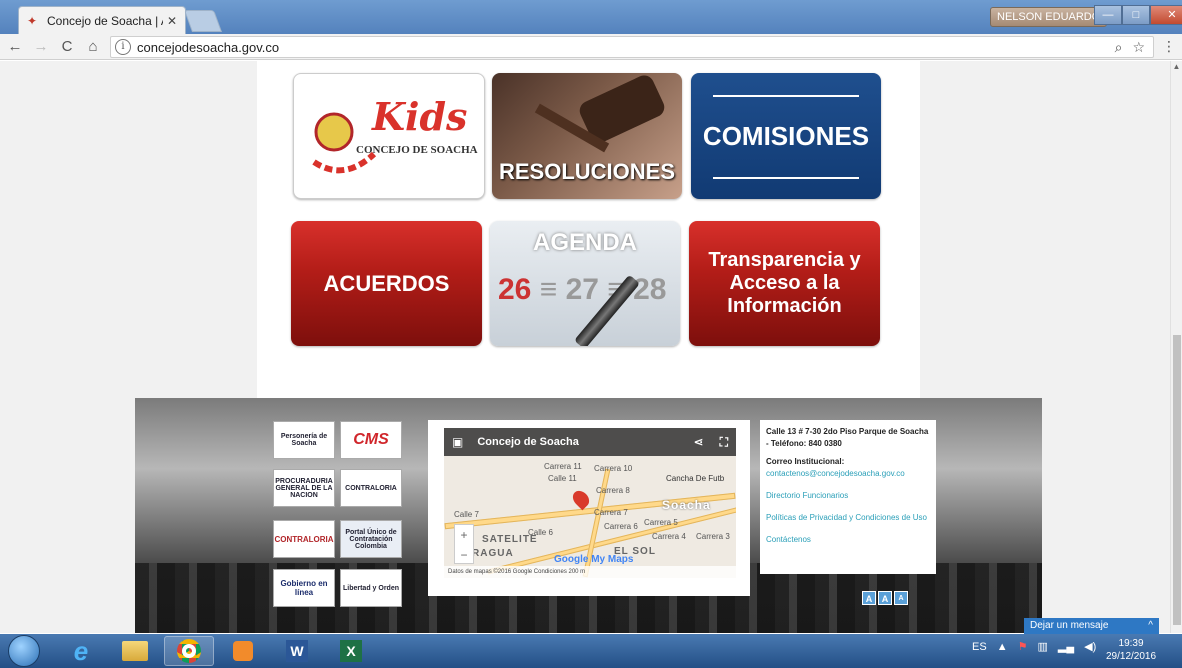 This screenshot has height=668, width=1182. I want to click on kids-concejo-label: CONCEJO DE SOACHA, so click(417, 150).